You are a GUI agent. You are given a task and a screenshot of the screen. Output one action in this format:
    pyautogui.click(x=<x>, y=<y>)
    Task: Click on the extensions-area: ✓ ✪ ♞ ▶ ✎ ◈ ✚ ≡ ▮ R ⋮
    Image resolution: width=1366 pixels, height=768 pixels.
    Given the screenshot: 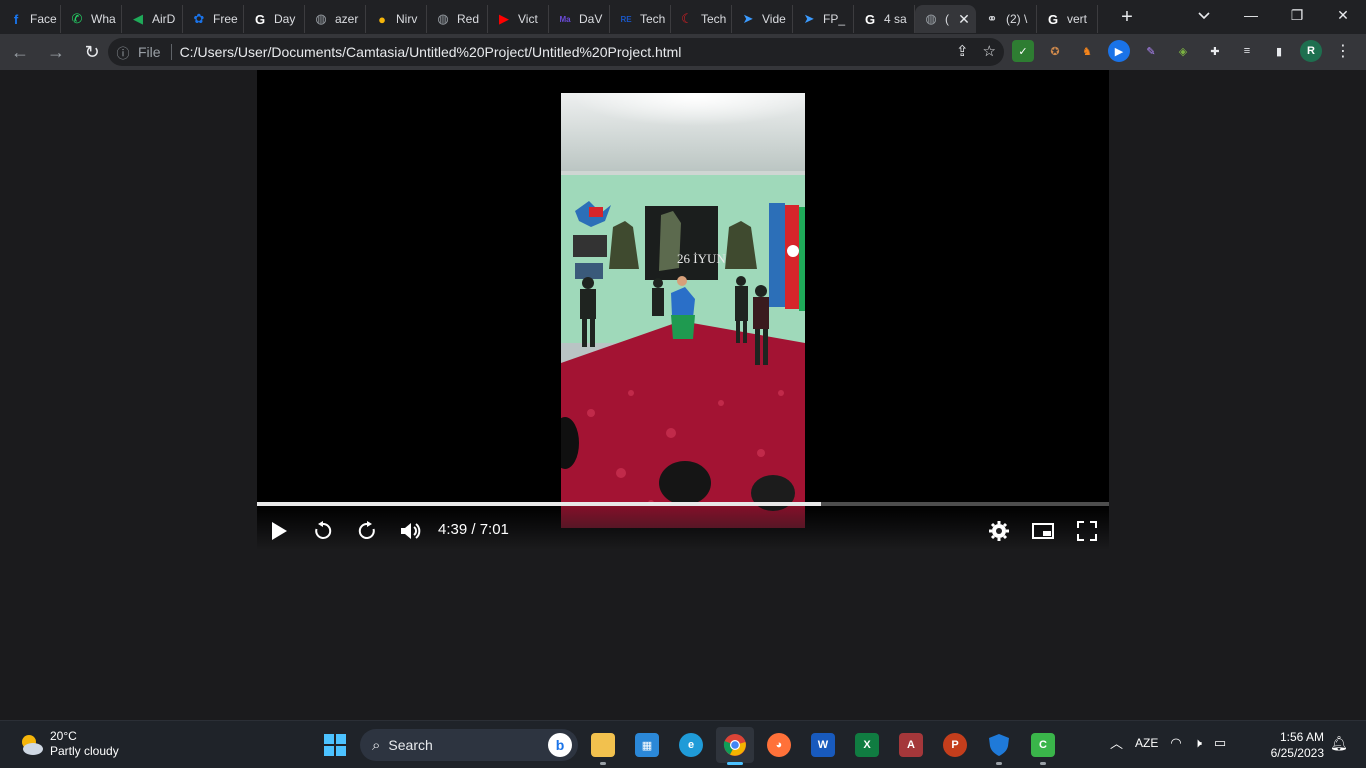 What is the action you would take?
    pyautogui.click(x=1183, y=51)
    